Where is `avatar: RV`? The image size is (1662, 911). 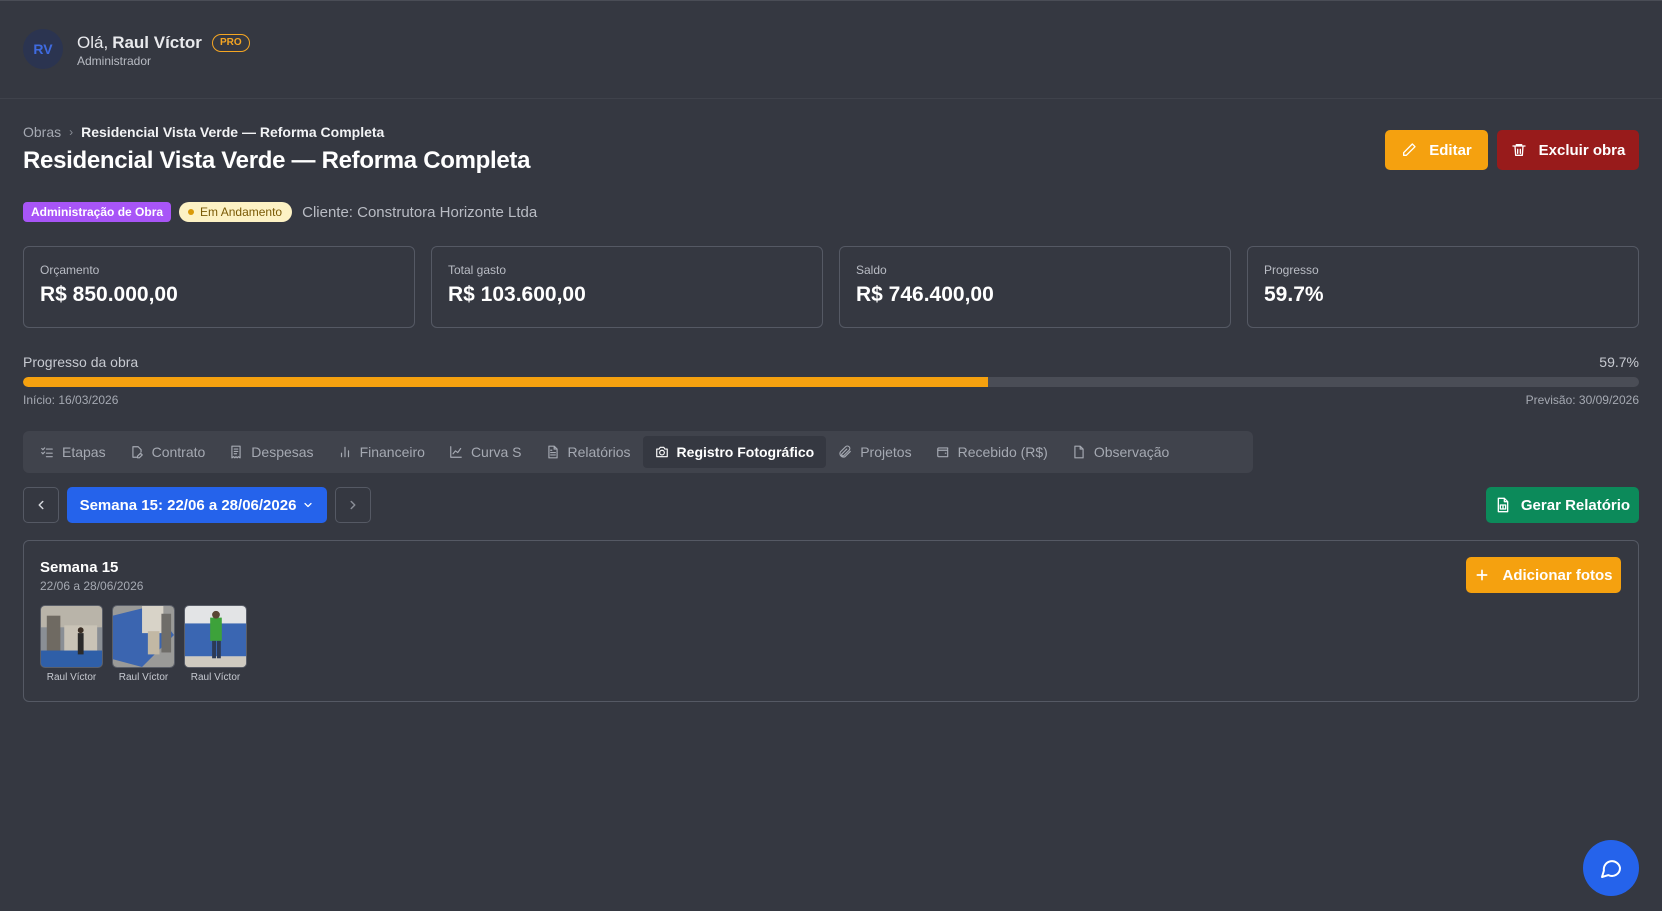 avatar: RV is located at coordinates (43, 49).